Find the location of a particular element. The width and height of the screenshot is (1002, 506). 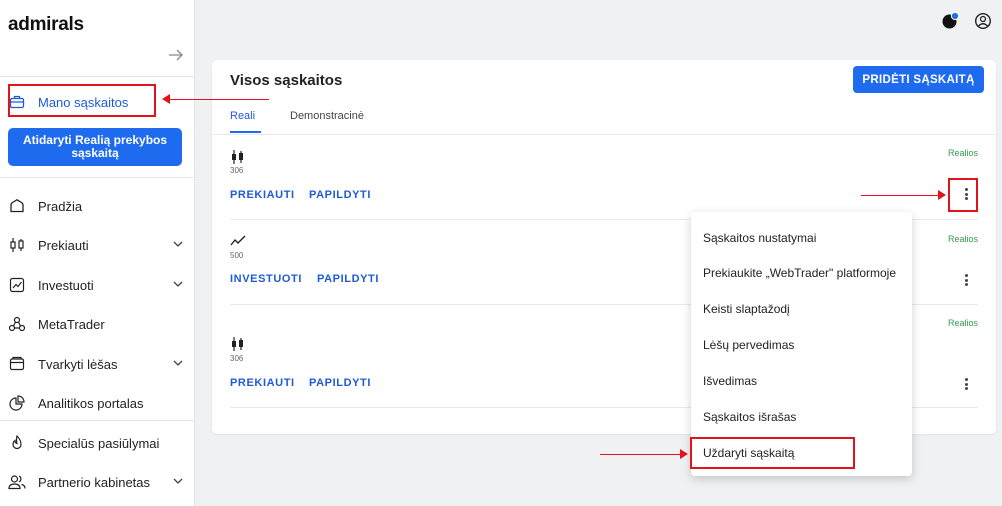

sidebar-item-metatrader: MetaTrader is located at coordinates (97, 324).